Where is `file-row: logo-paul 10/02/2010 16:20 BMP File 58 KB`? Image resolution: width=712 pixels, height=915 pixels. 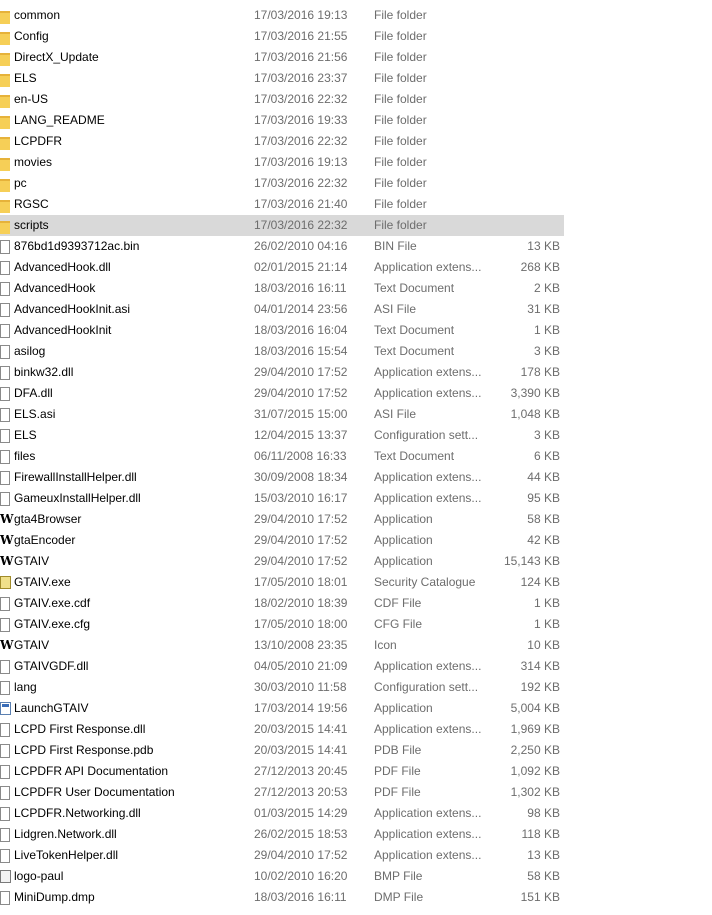
file-row: logo-paul 10/02/2010 16:20 BMP File 58 KB is located at coordinates (282, 876).